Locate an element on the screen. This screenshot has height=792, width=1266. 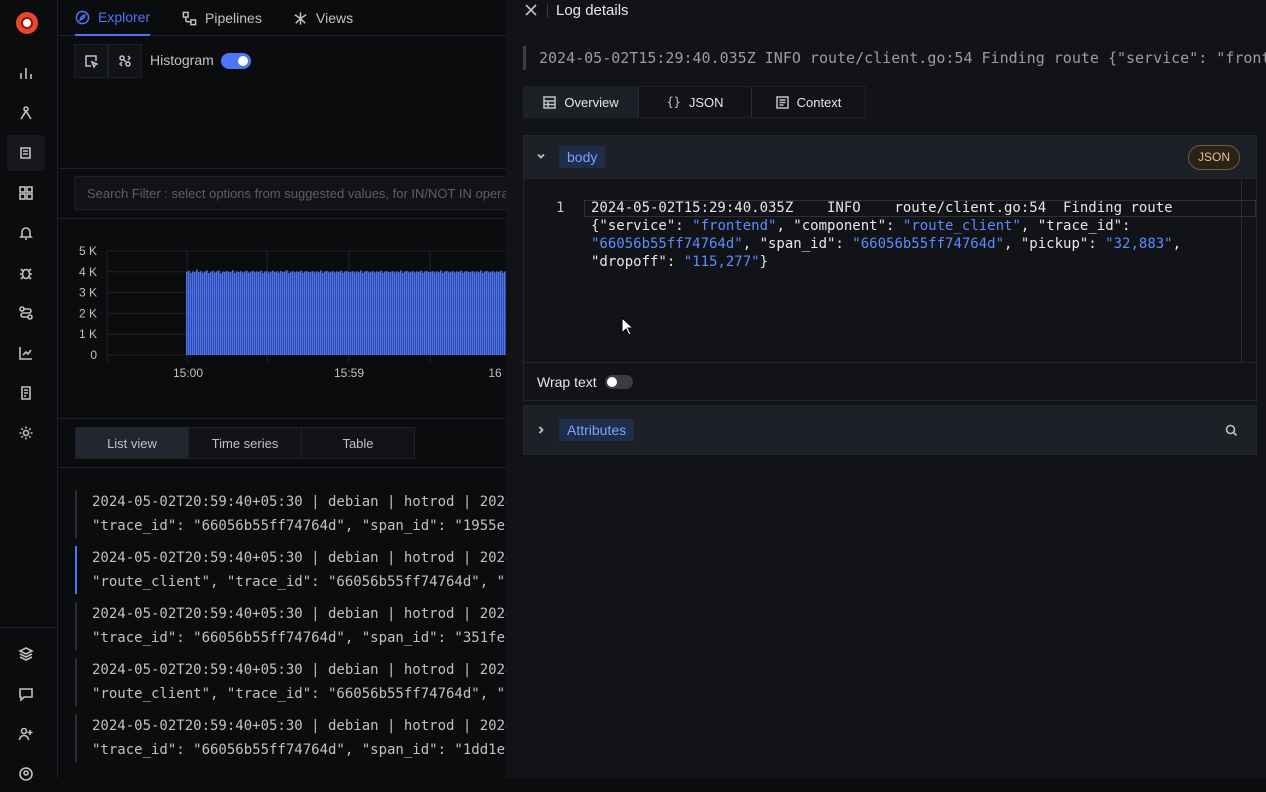
user-icon is located at coordinates (26, 774).